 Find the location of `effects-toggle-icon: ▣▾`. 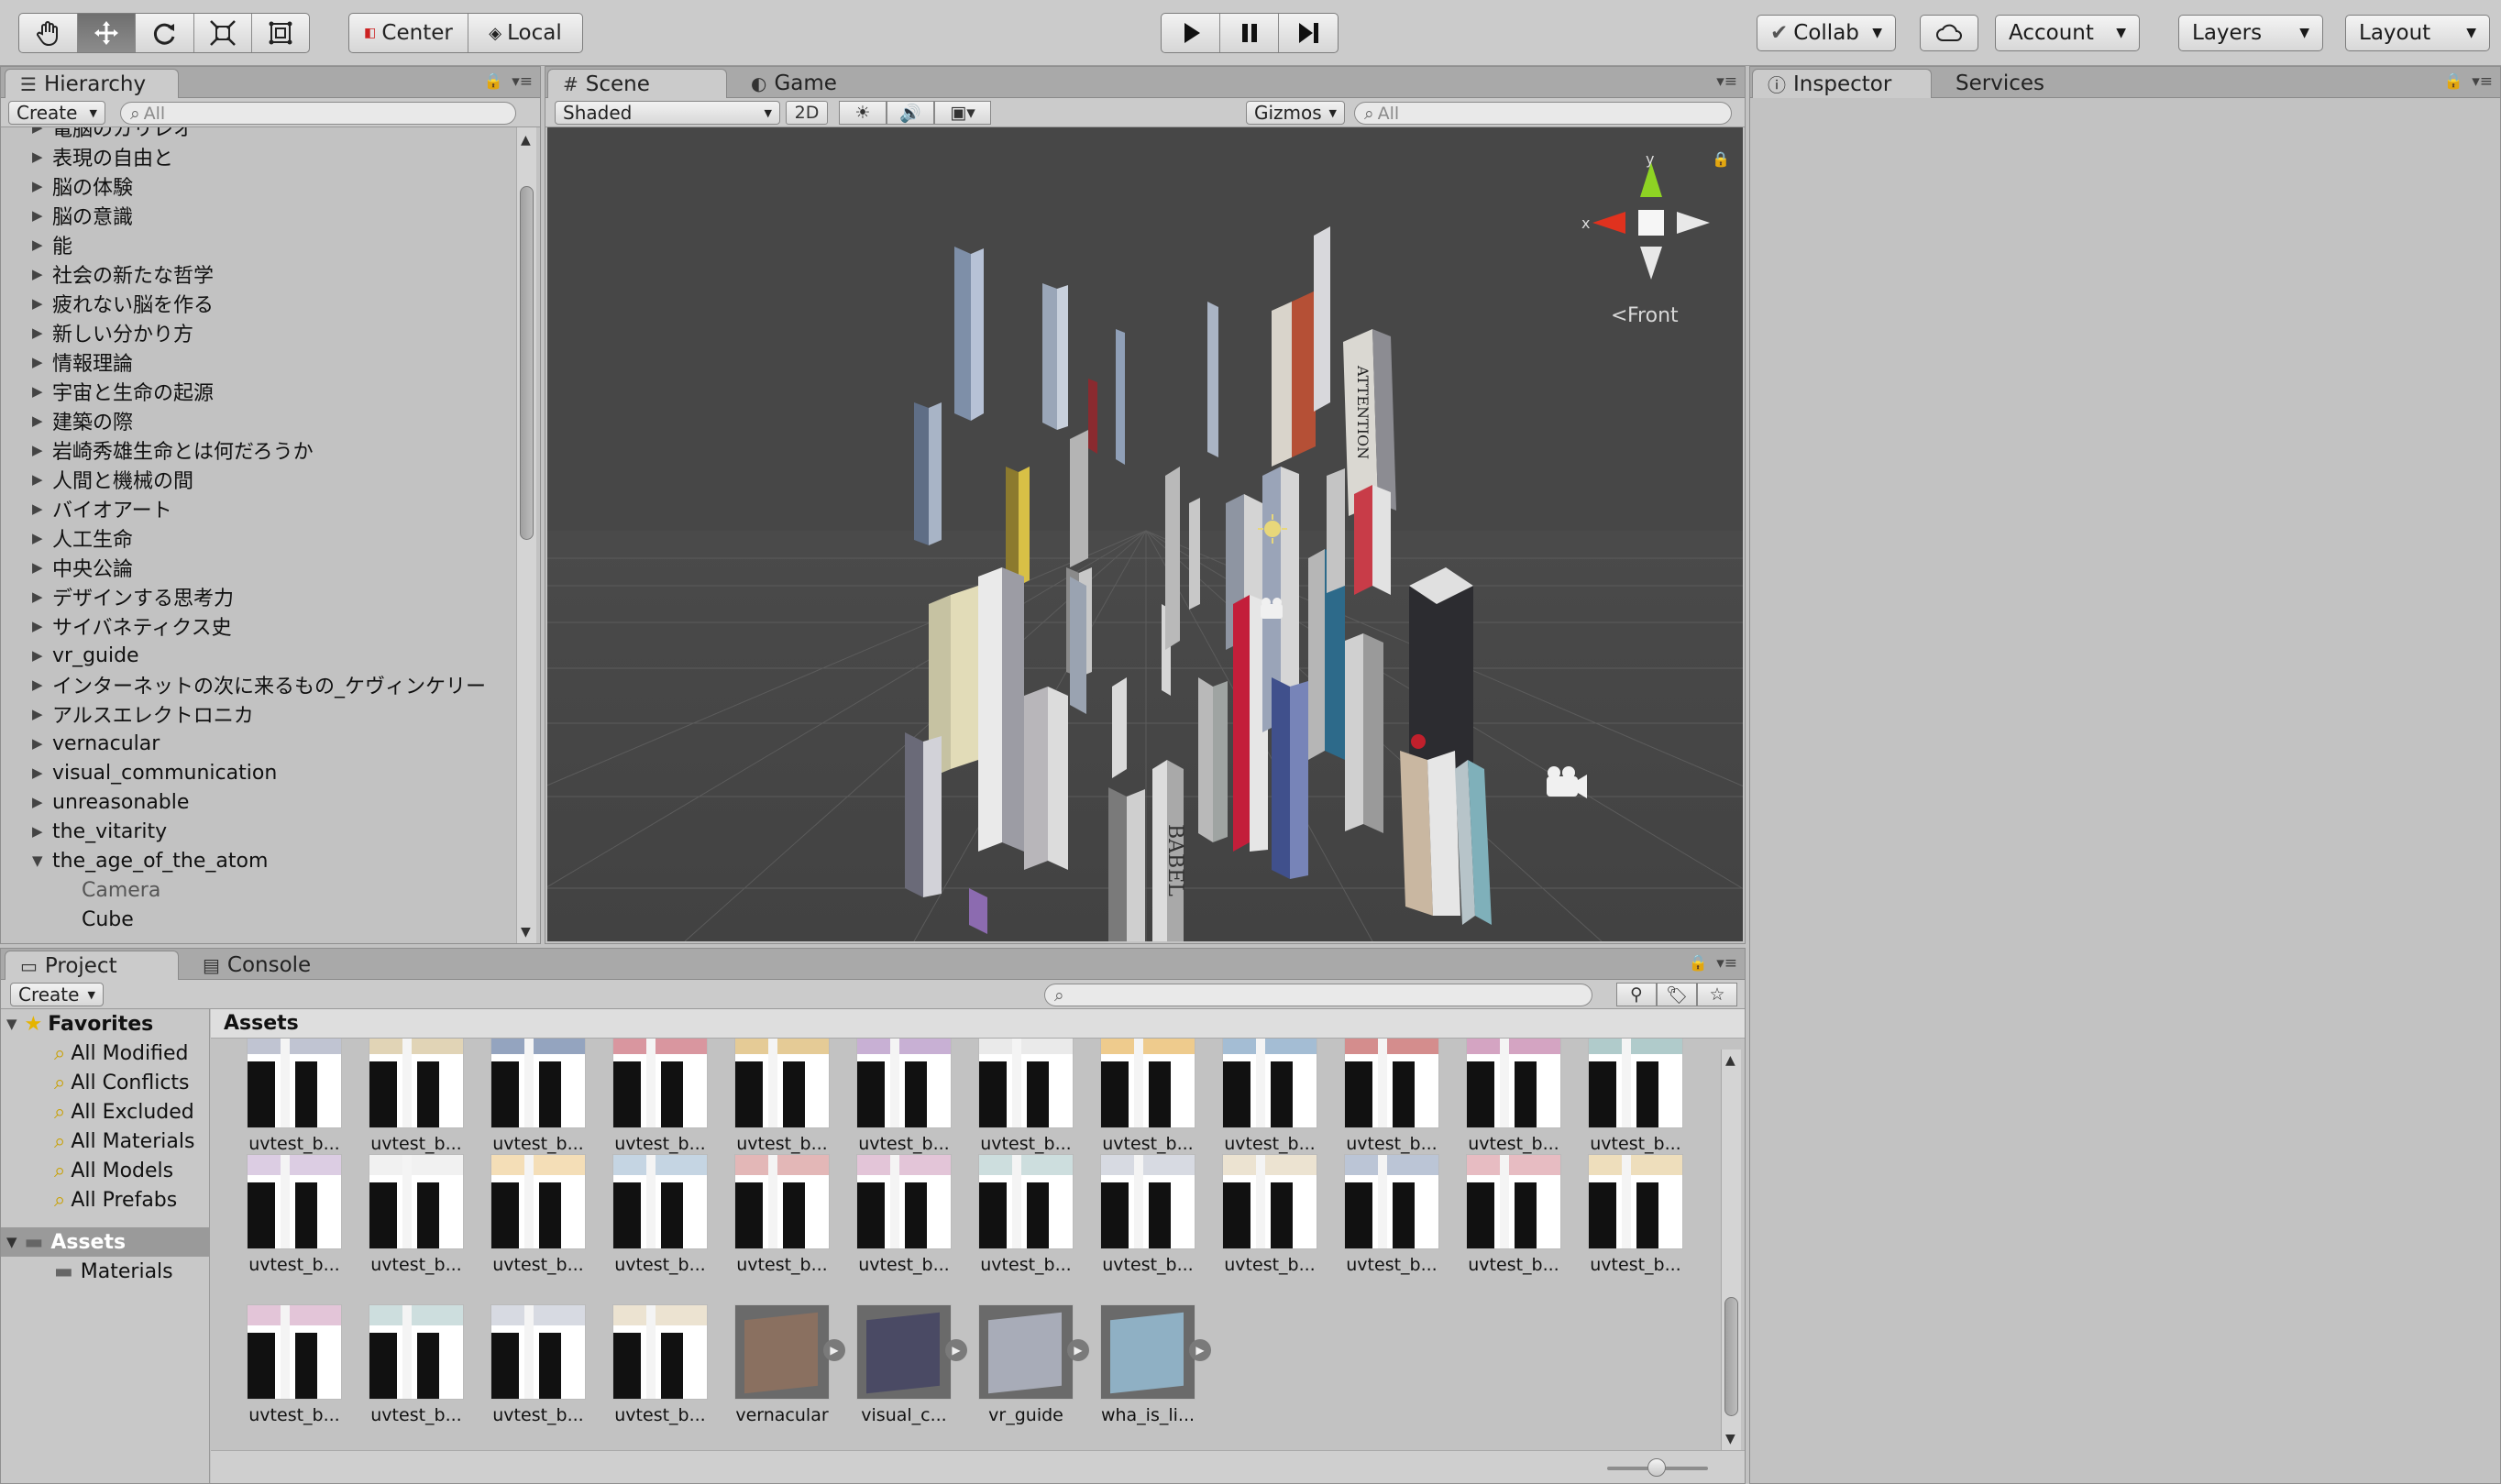

effects-toggle-icon: ▣▾ is located at coordinates (962, 113).